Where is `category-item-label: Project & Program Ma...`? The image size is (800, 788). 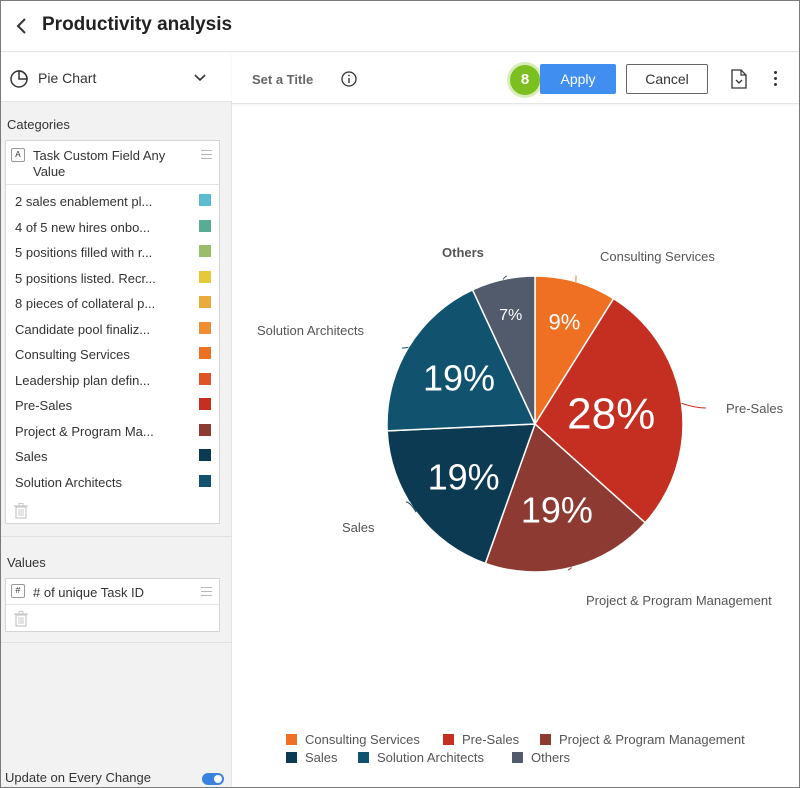
category-item-label: Project & Program Ma... is located at coordinates (84, 431).